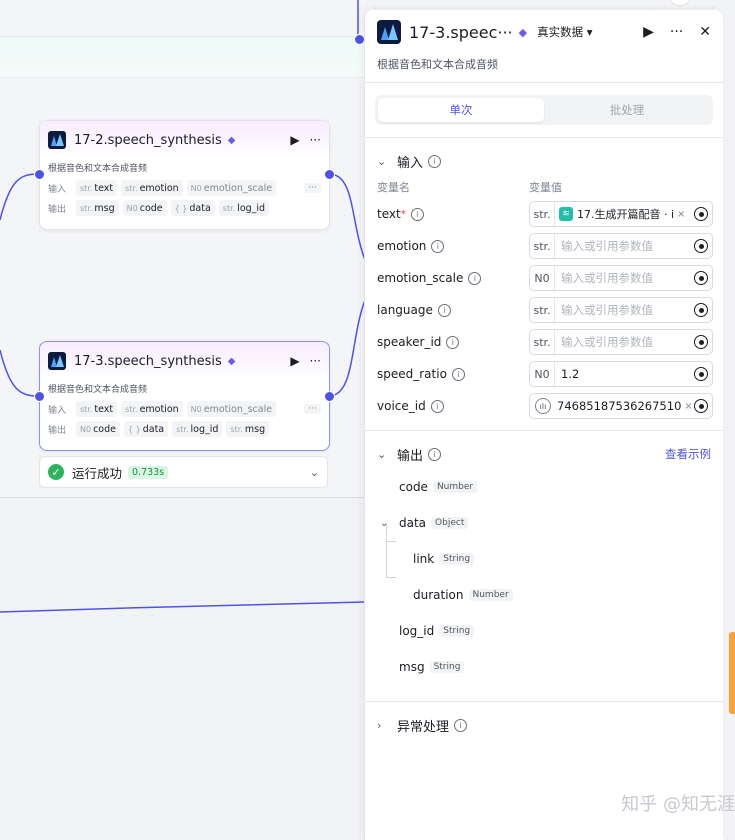  Describe the element at coordinates (621, 374) in the screenshot. I see `speed-ratio-field: N0 1.2` at that location.